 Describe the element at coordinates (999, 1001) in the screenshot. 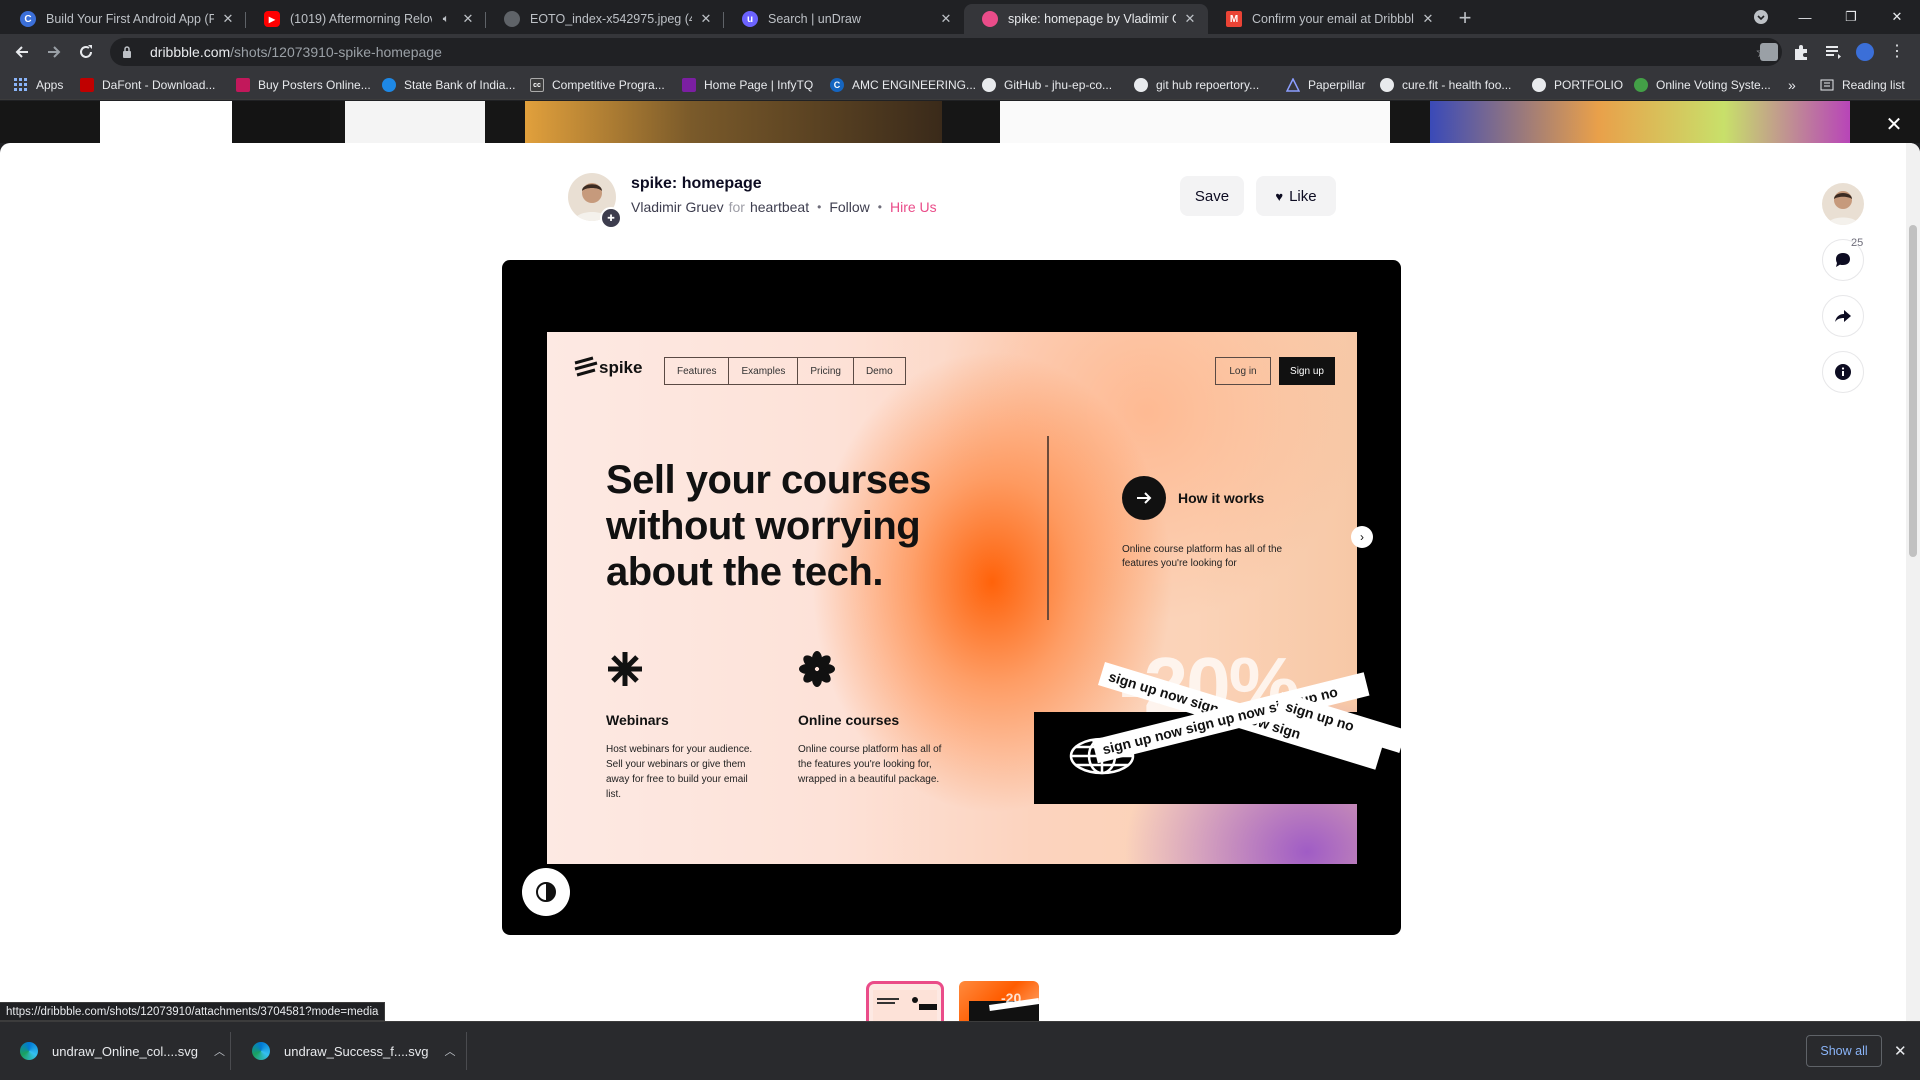

I see `attachment-thumbnail-2: -20` at that location.